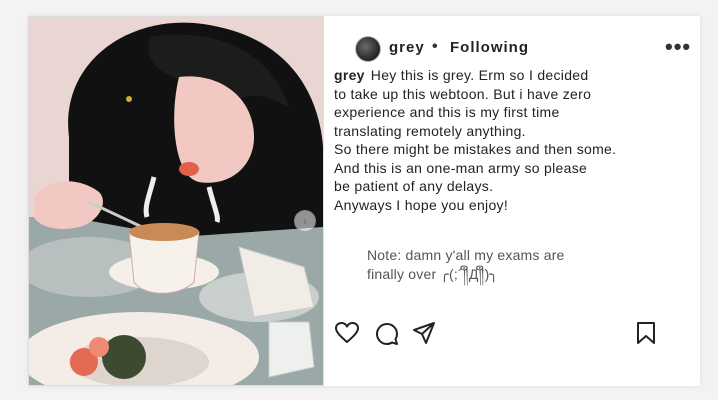  Describe the element at coordinates (421, 204) in the screenshot. I see `caption-line: Anyways I hope you enjoy!` at that location.